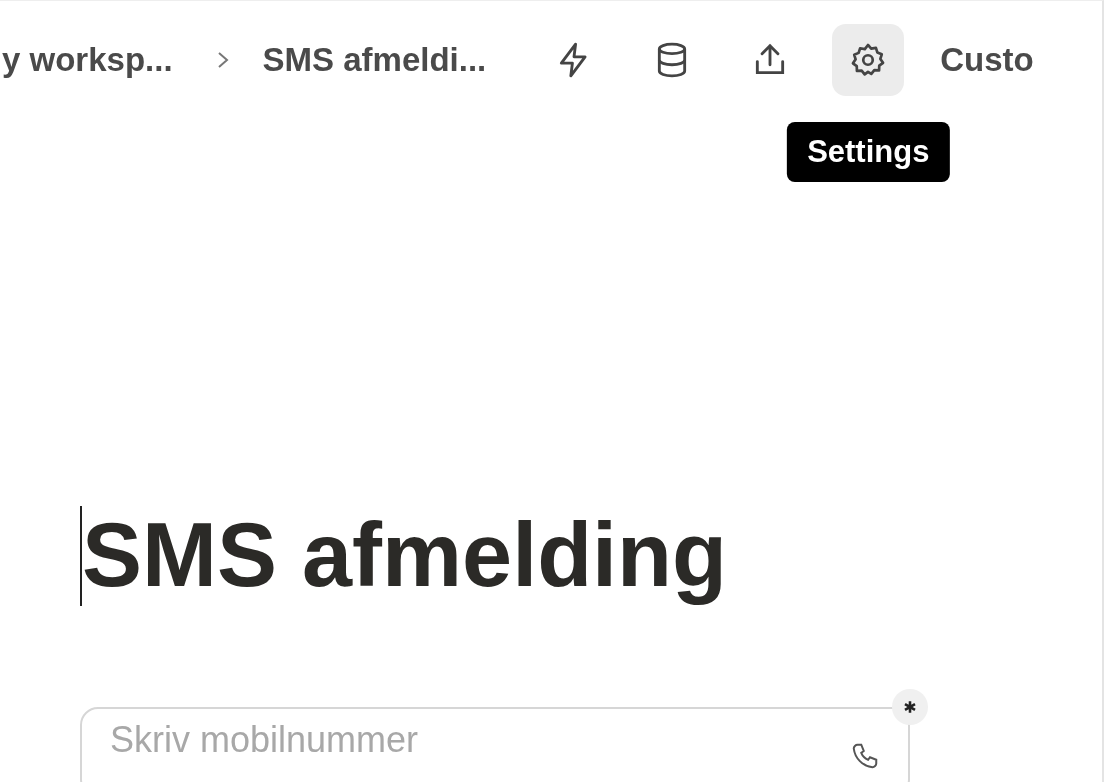 The image size is (1104, 782). What do you see at coordinates (865, 756) in the screenshot?
I see `phone-icon` at bounding box center [865, 756].